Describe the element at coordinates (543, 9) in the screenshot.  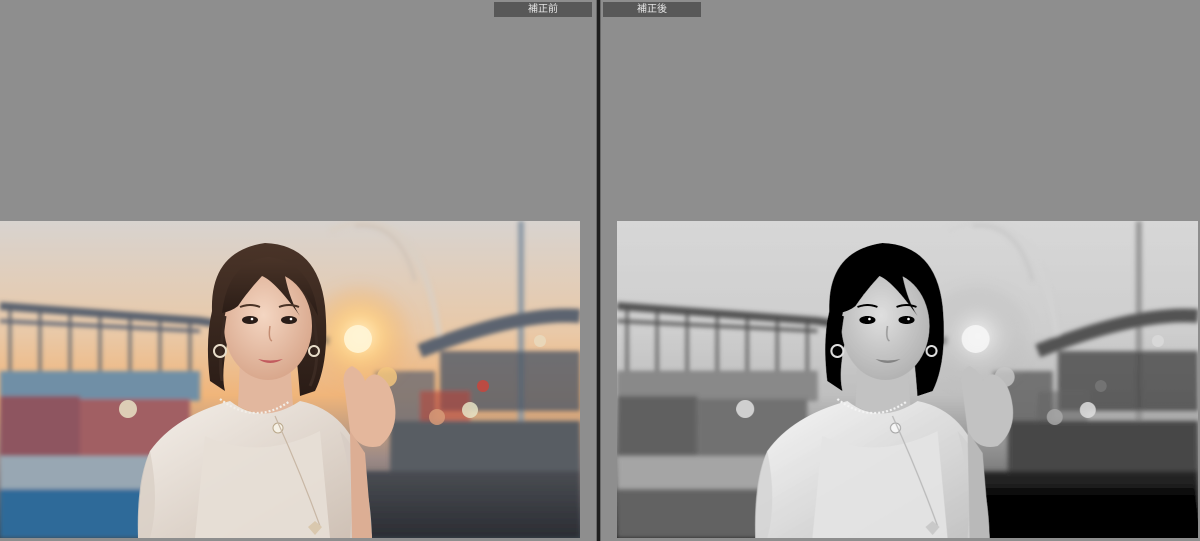
I see `before-label: 補正前` at that location.